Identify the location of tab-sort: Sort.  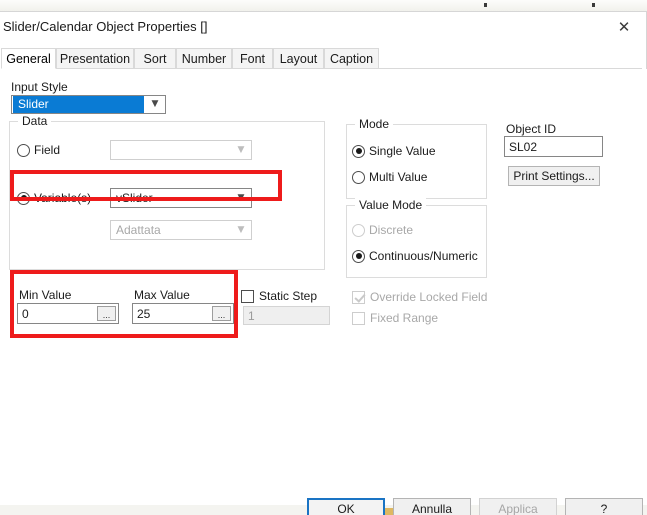
(155, 58).